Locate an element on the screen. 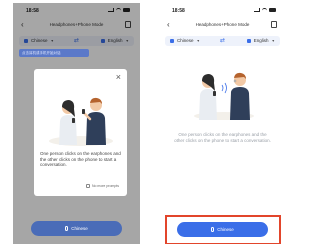 The height and width of the screenshot is (247, 320). wifi-icon is located at coordinates (264, 10).